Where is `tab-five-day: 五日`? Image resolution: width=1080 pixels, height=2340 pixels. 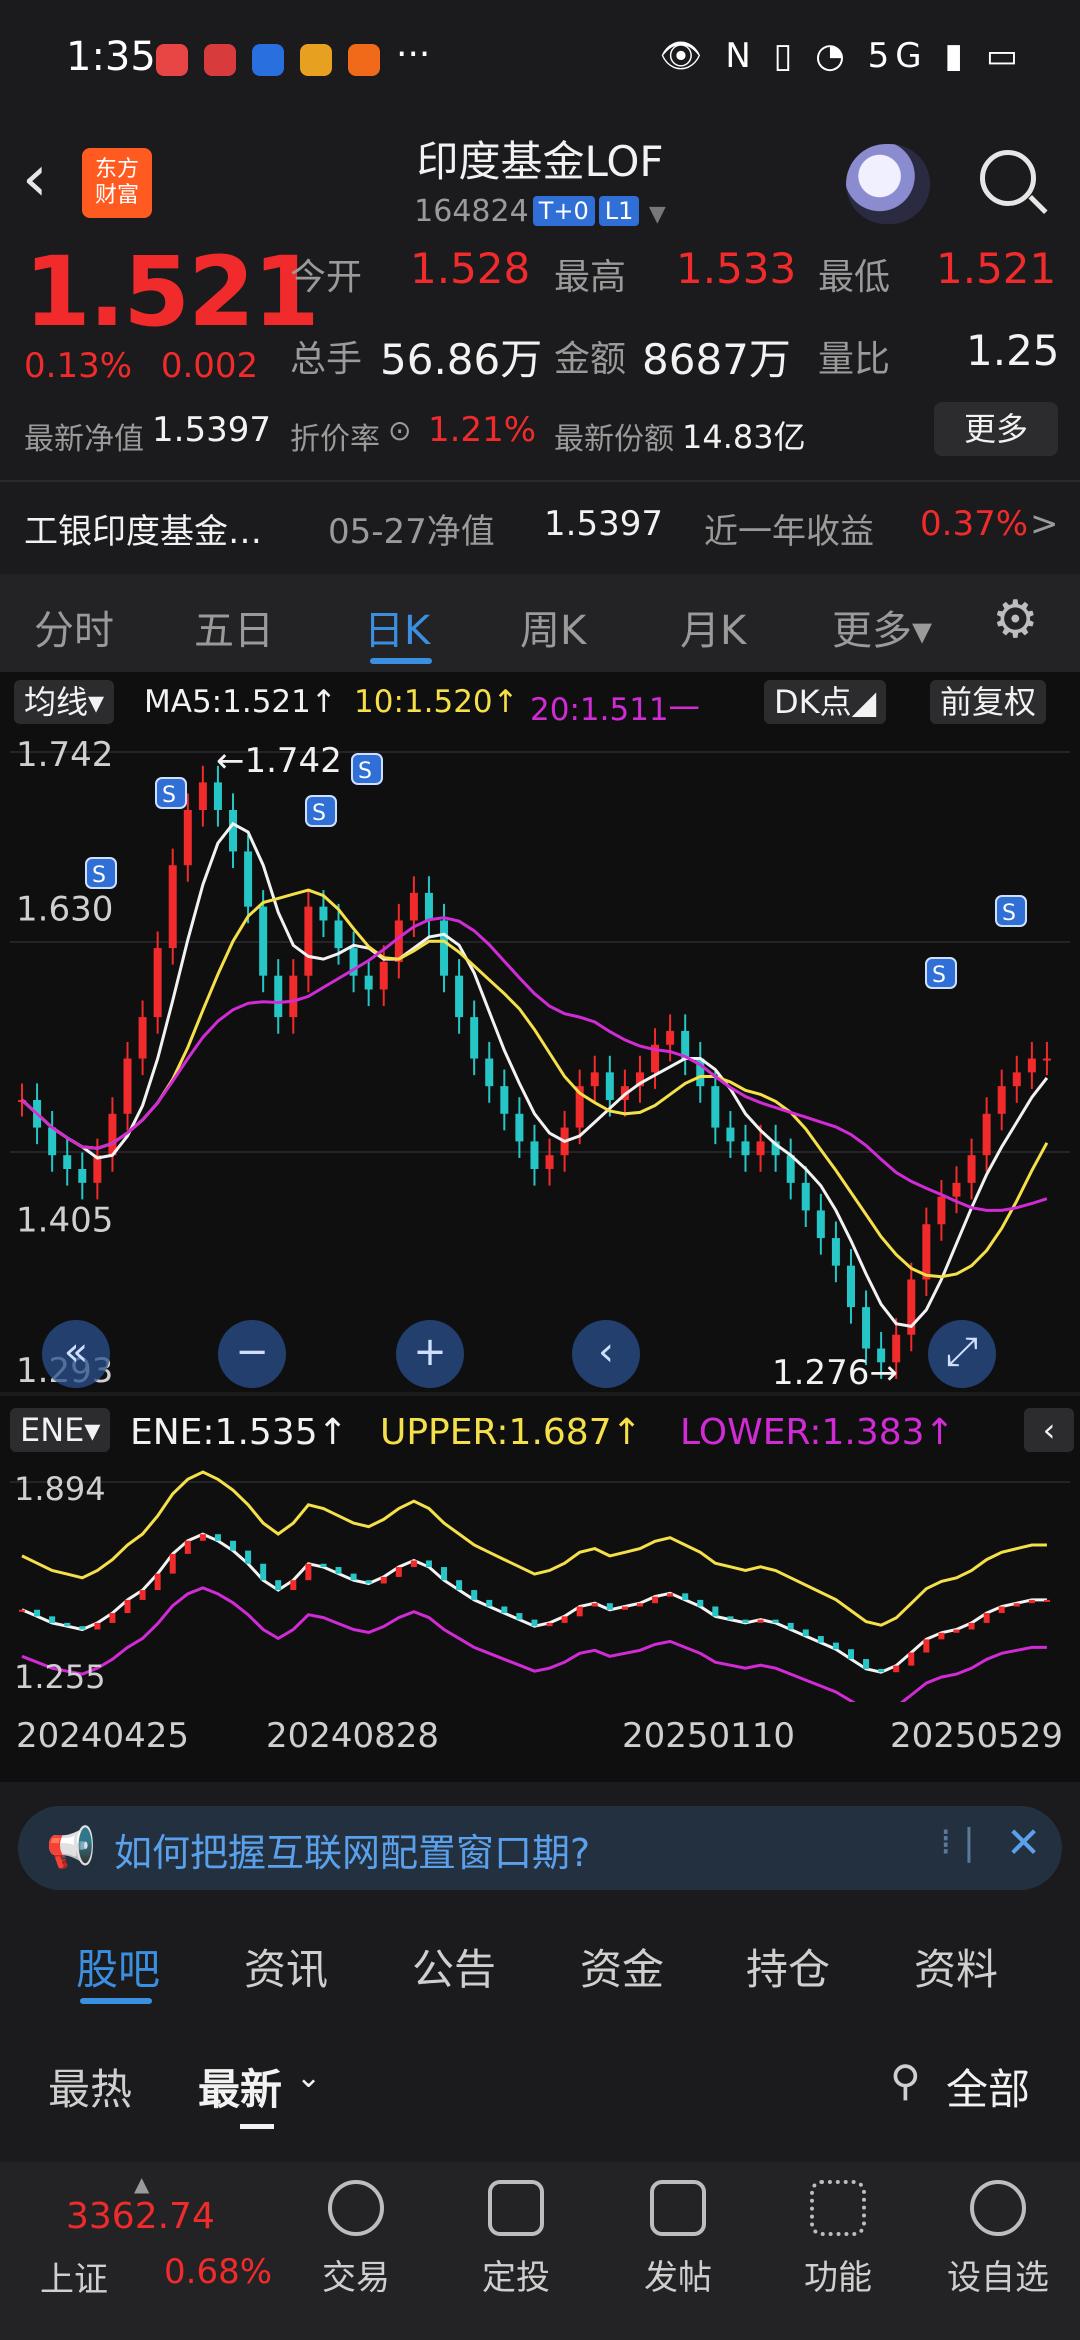 tab-five-day: 五日 is located at coordinates (234, 627).